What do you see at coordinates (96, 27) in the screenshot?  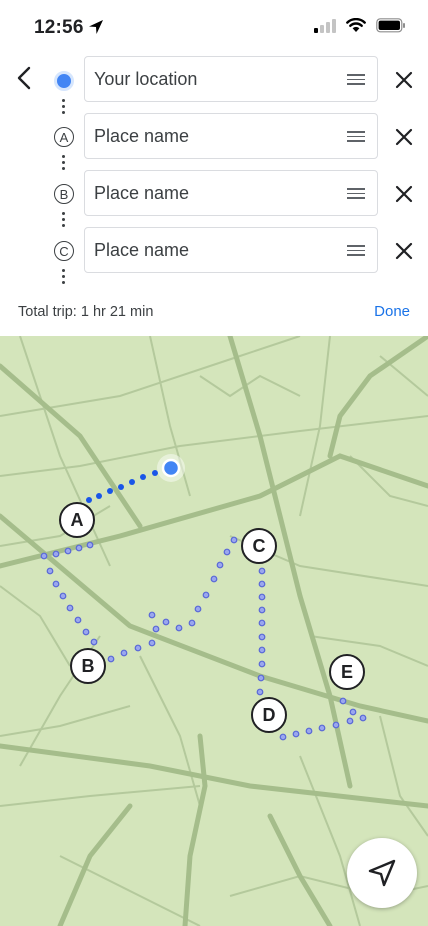 I see `location-arrow-icon` at bounding box center [96, 27].